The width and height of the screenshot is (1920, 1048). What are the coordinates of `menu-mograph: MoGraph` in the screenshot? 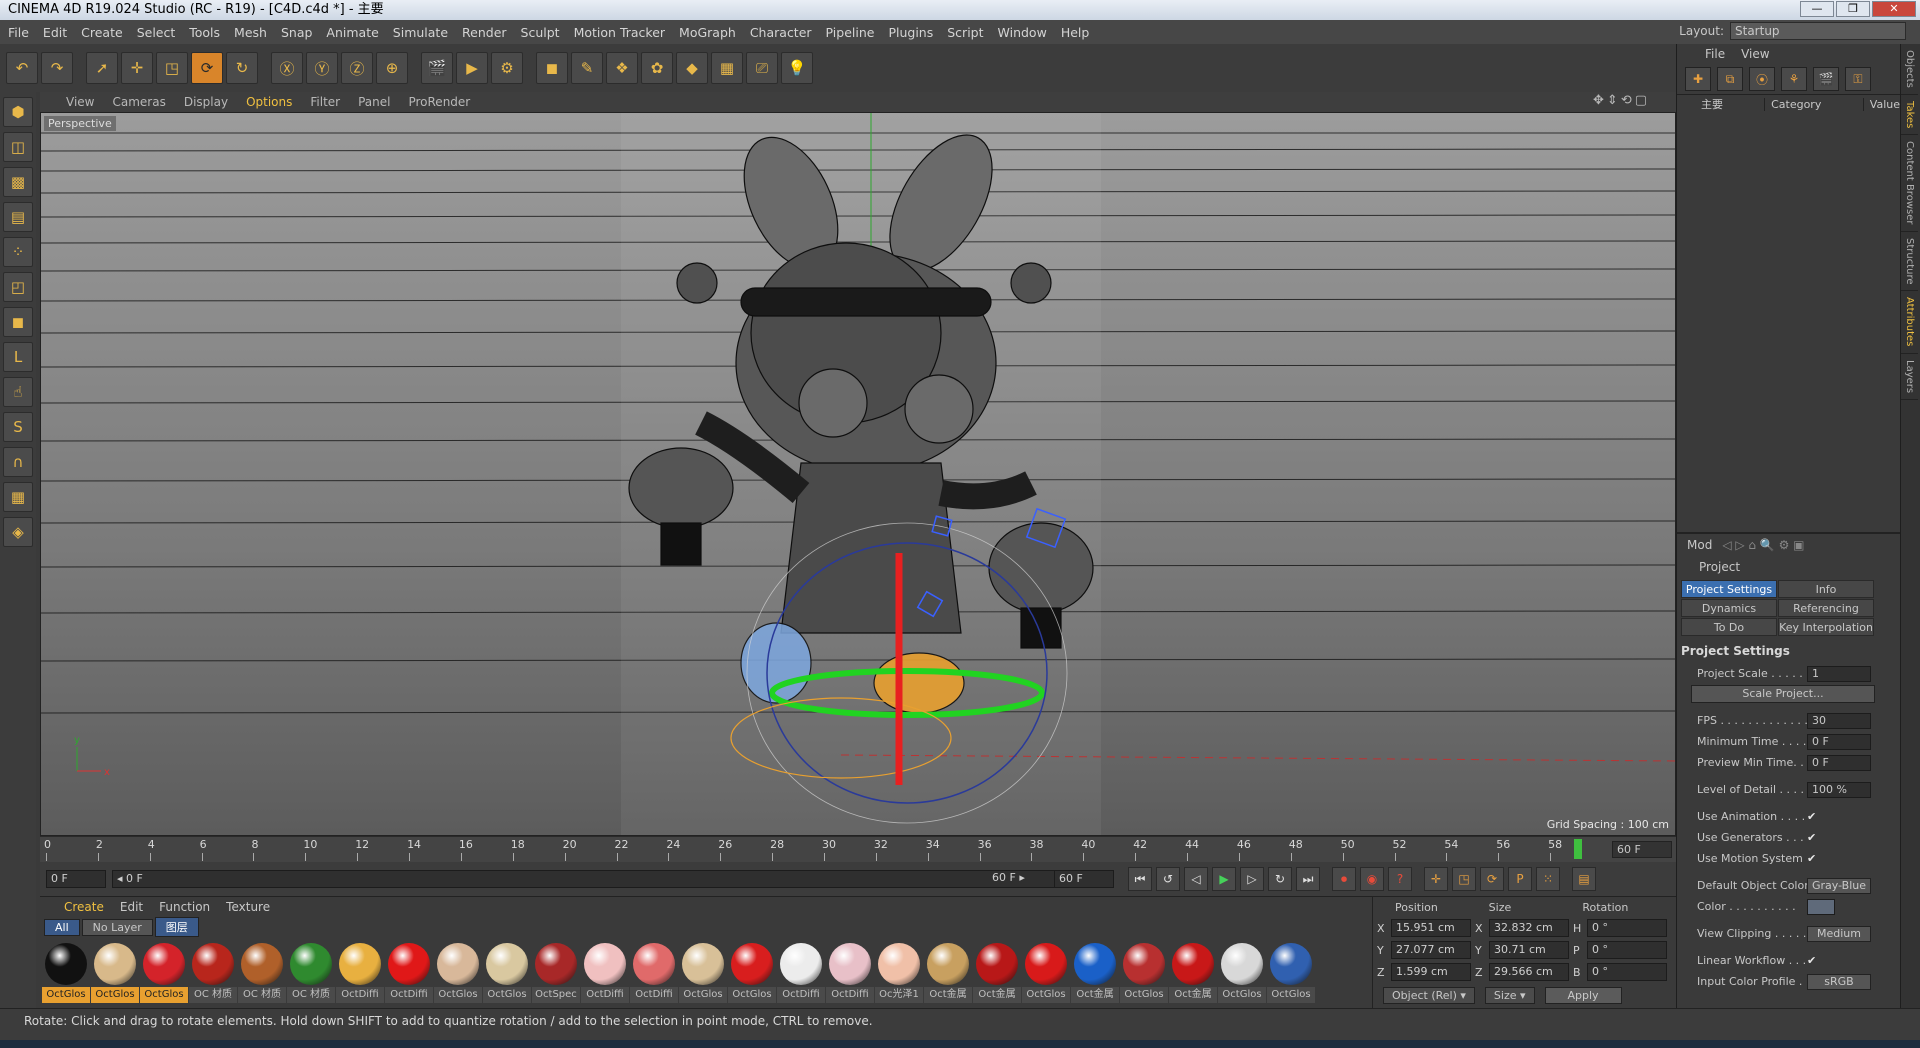 It's located at (707, 32).